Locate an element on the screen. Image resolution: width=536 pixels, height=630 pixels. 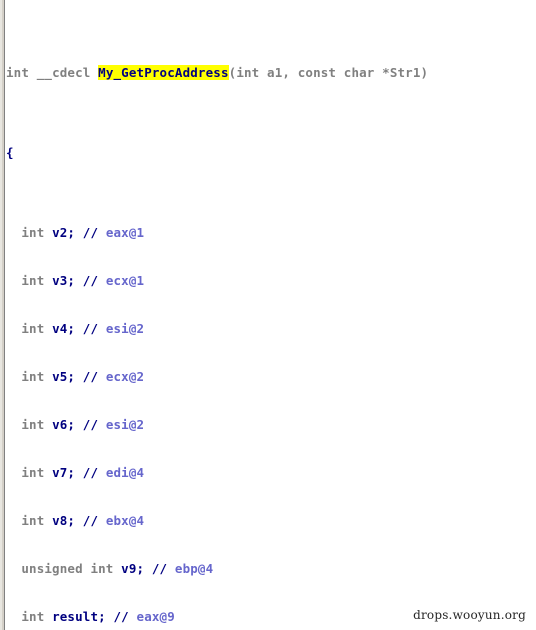
decl-name: v9; is located at coordinates (132, 568).